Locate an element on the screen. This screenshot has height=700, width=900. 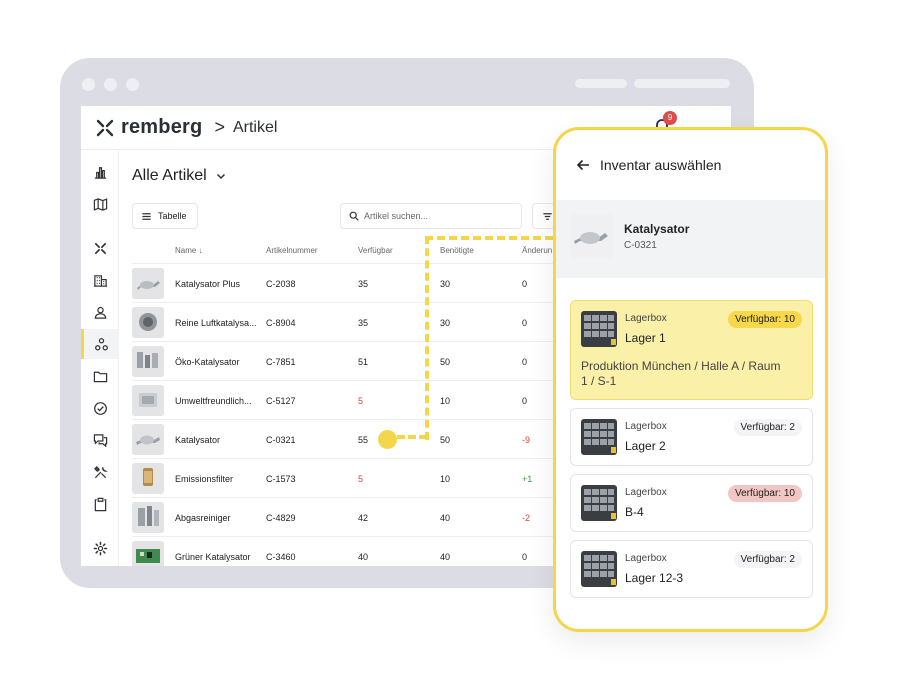
sidebar-item-contacts is located at coordinates (100, 312).